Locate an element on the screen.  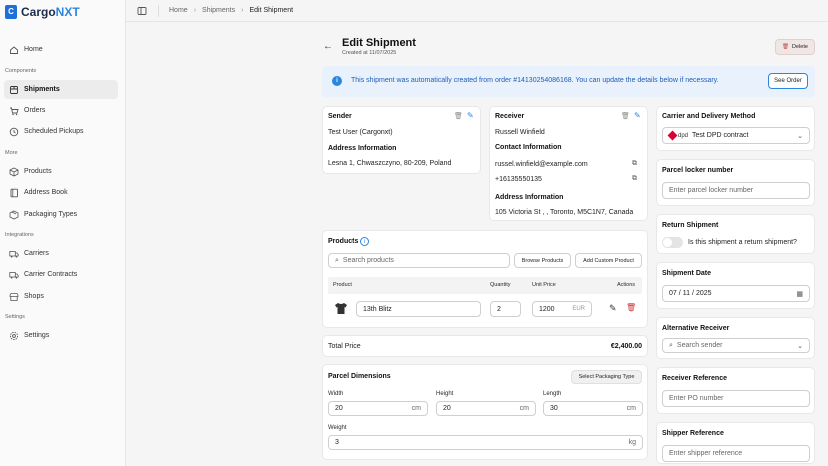
select-packaging-button: Select Packaging Type is located at coordinates (606, 377).